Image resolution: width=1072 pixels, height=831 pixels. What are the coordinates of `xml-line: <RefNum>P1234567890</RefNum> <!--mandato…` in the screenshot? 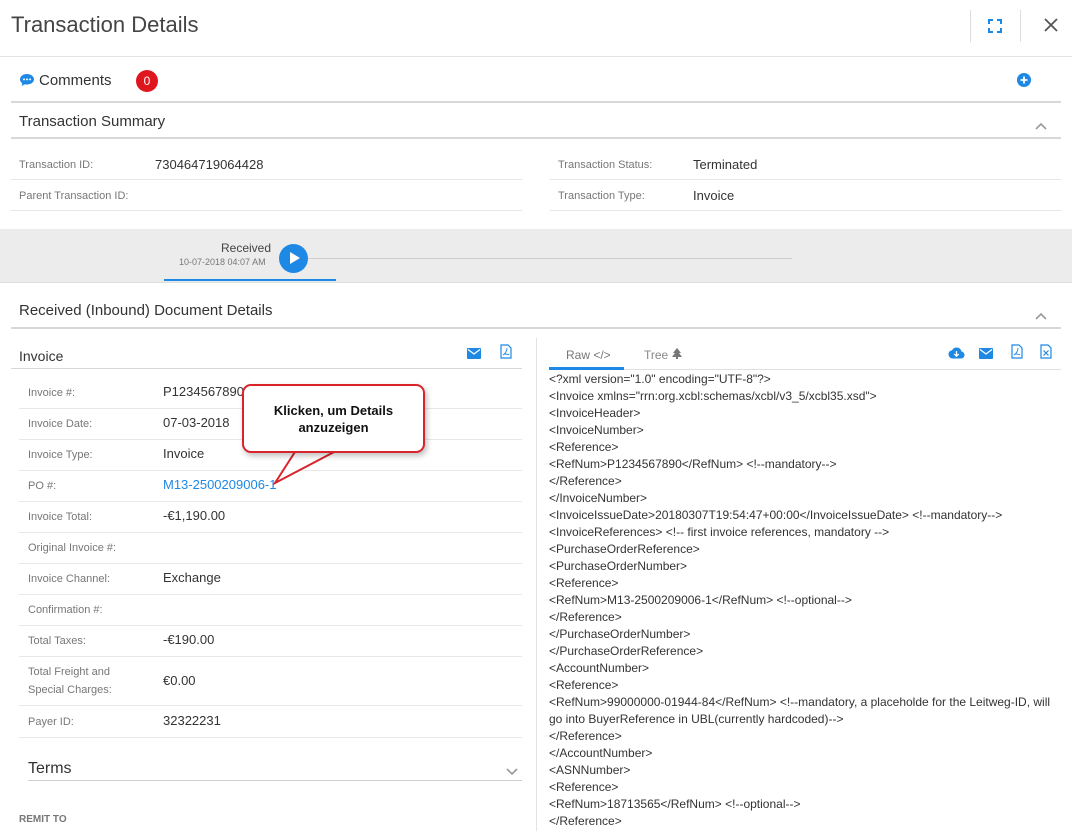 It's located at (693, 464).